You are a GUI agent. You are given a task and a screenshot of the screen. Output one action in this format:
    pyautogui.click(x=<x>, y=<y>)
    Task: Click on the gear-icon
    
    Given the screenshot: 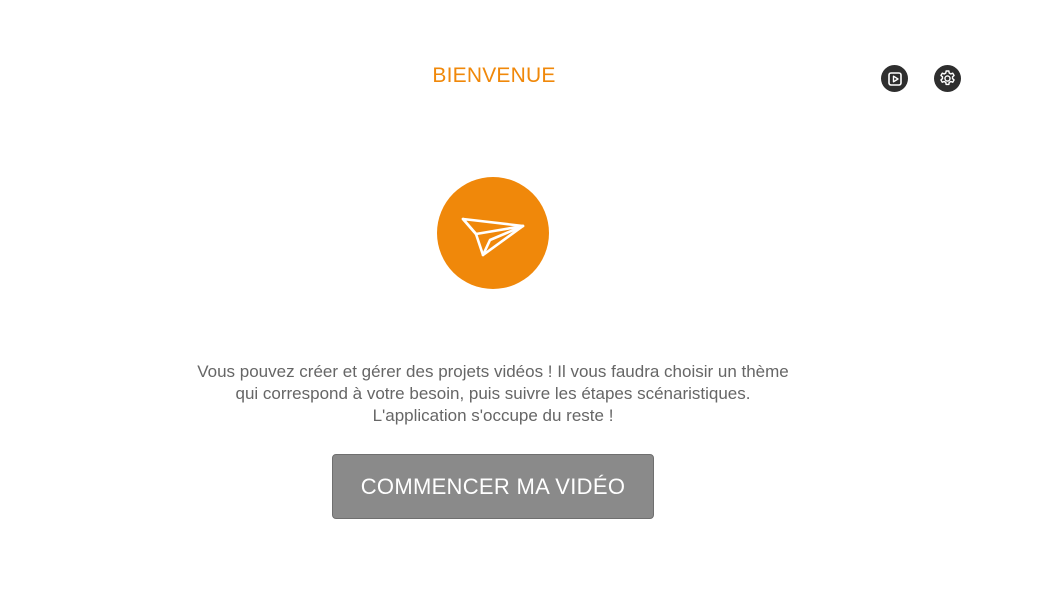 What is the action you would take?
    pyautogui.click(x=947, y=78)
    